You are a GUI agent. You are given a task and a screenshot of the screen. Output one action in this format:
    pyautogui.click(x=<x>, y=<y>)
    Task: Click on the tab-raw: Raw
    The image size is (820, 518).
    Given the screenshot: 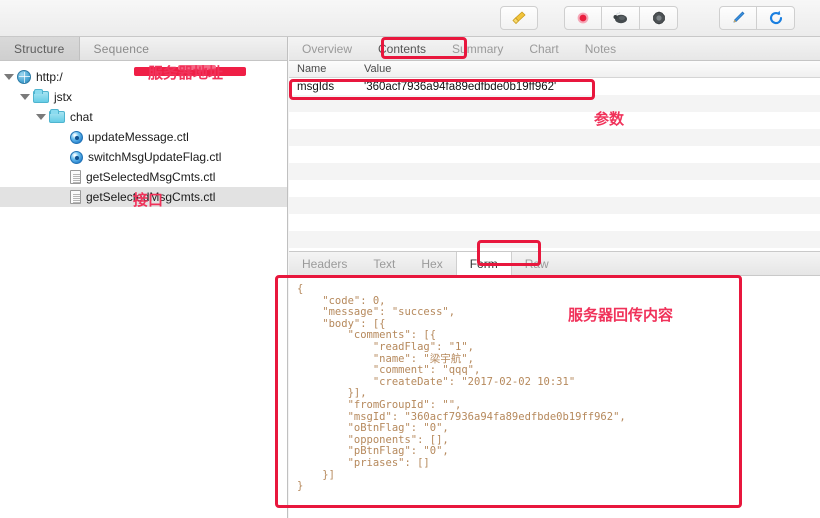 What is the action you would take?
    pyautogui.click(x=537, y=263)
    